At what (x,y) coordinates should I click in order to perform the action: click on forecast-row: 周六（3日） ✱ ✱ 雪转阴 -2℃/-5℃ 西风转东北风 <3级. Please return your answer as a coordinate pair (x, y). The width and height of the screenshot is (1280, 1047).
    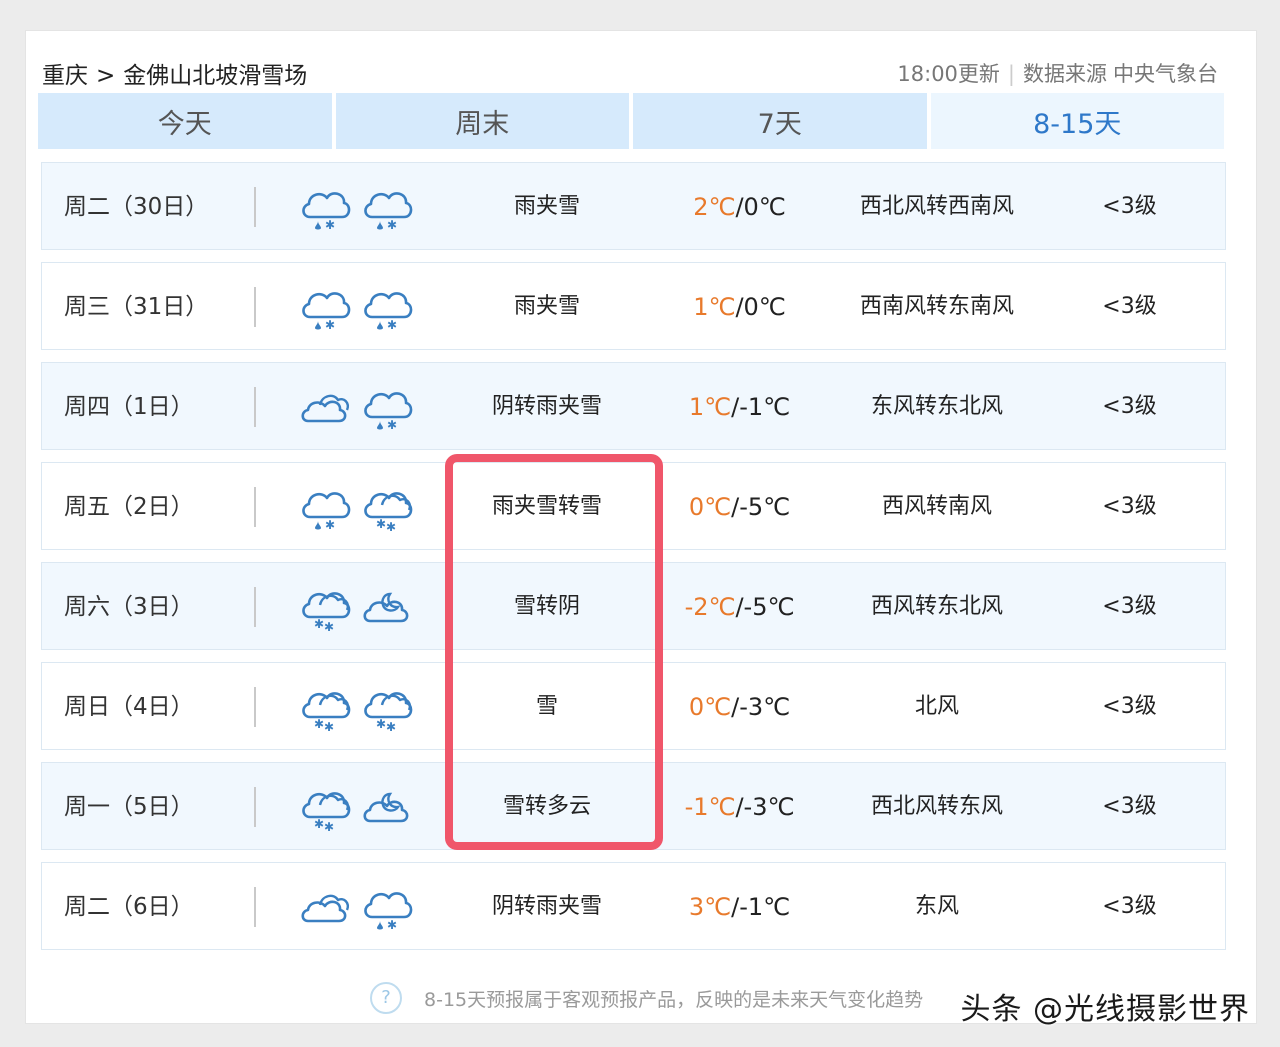
    Looking at the image, I should click on (633, 606).